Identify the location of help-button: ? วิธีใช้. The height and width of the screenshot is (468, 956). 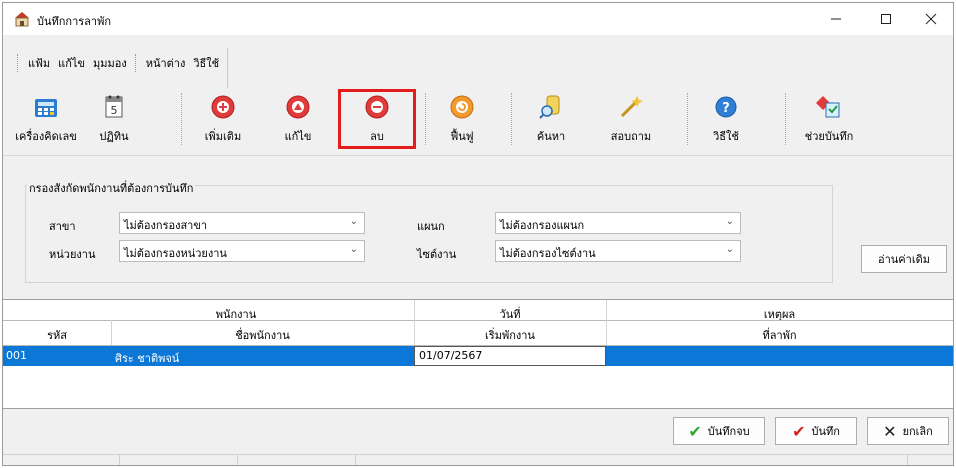
(726, 119).